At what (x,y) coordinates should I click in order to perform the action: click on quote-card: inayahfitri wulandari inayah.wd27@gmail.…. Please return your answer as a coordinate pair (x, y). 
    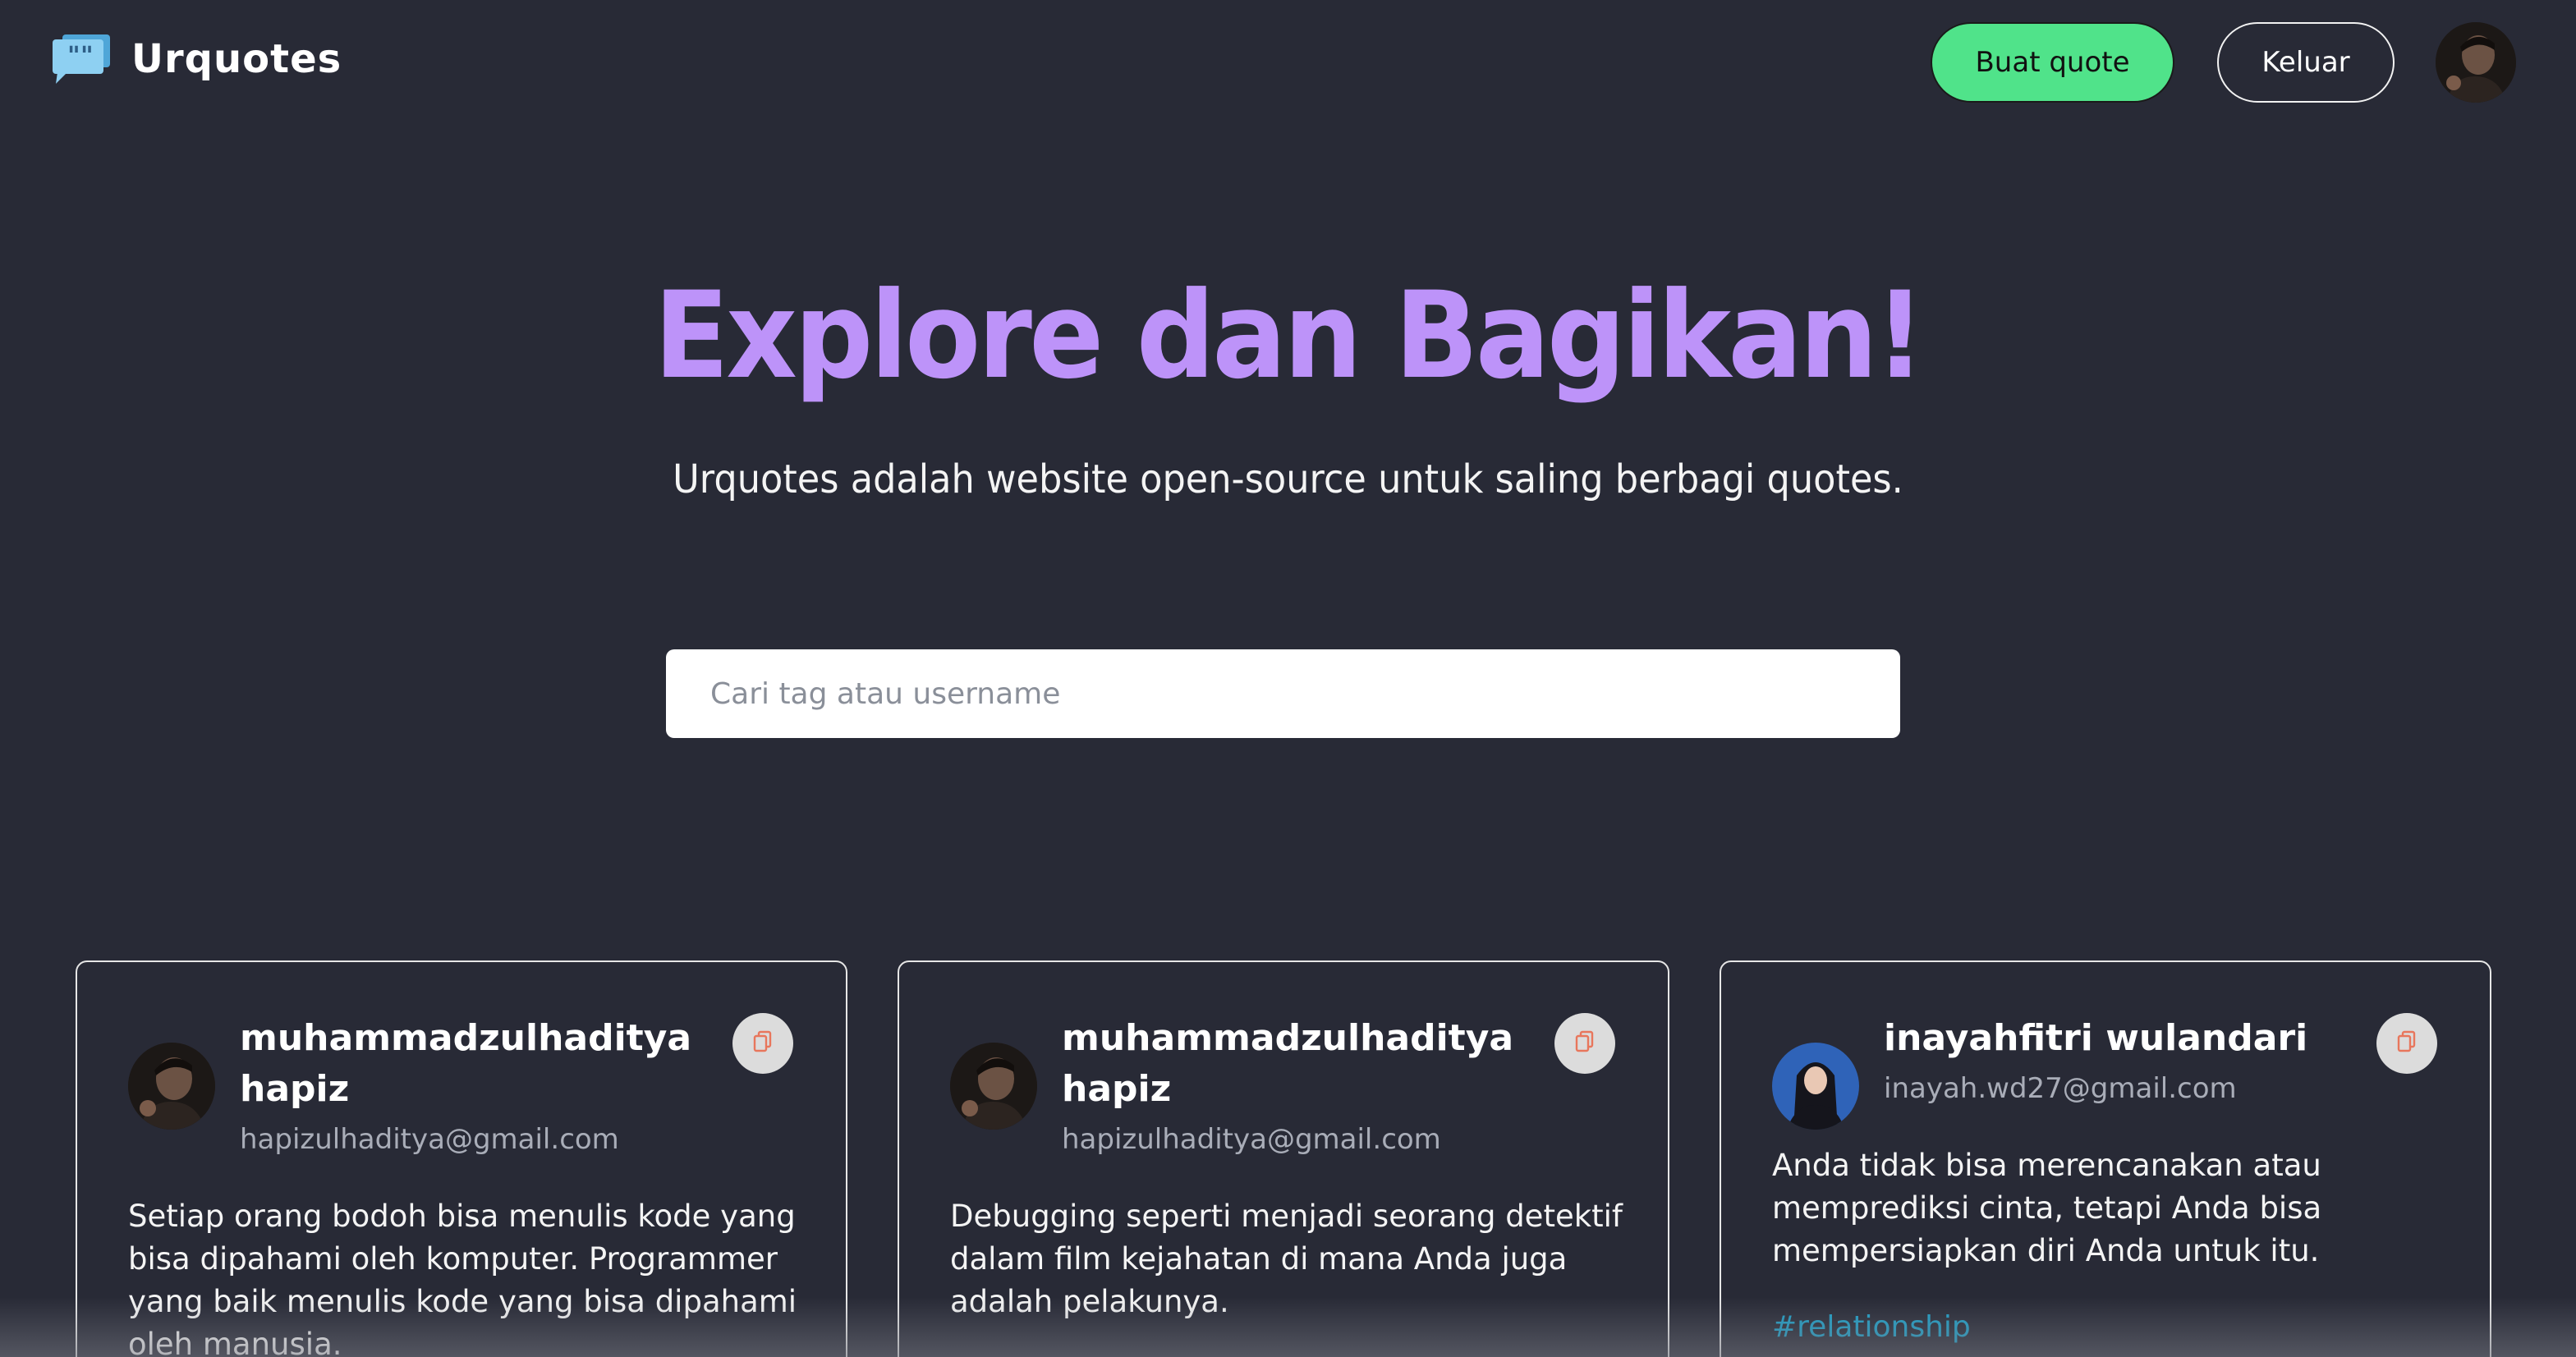
    Looking at the image, I should click on (2105, 1158).